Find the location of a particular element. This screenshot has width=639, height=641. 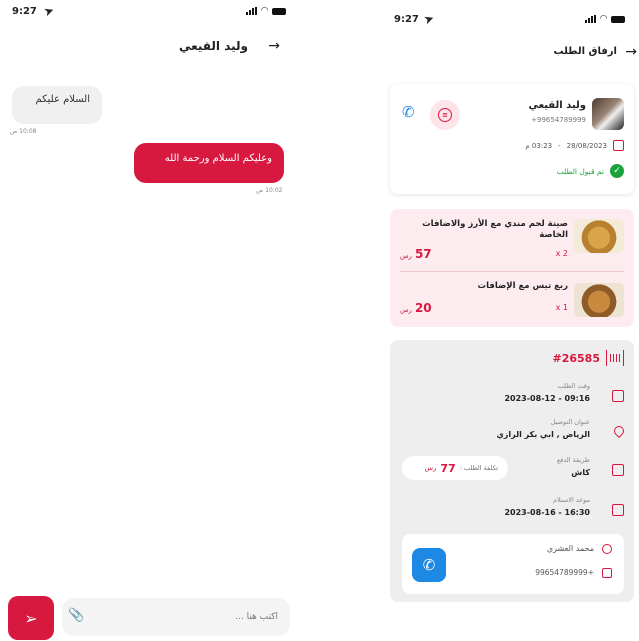

item-name: صينة لحم مندي مع الأرز والاضافات الخاصة is located at coordinates (495, 230).